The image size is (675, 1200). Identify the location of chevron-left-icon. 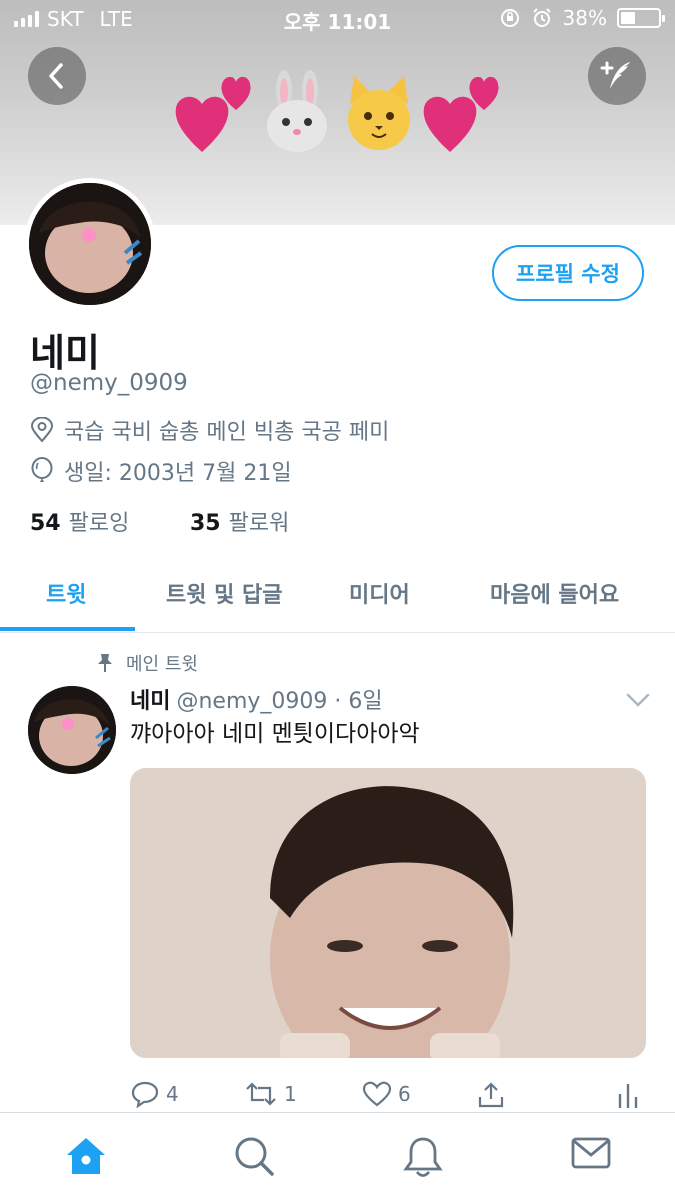
(56, 76).